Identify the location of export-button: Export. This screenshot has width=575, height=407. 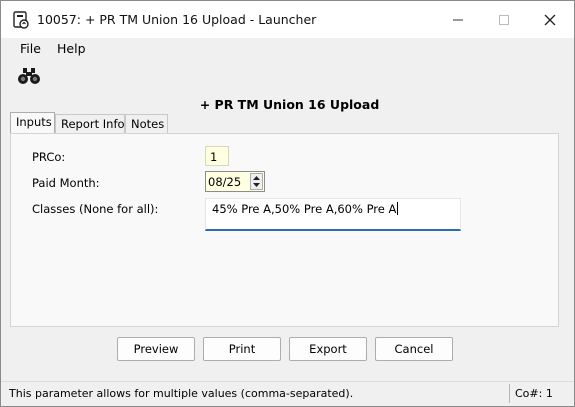
(328, 349).